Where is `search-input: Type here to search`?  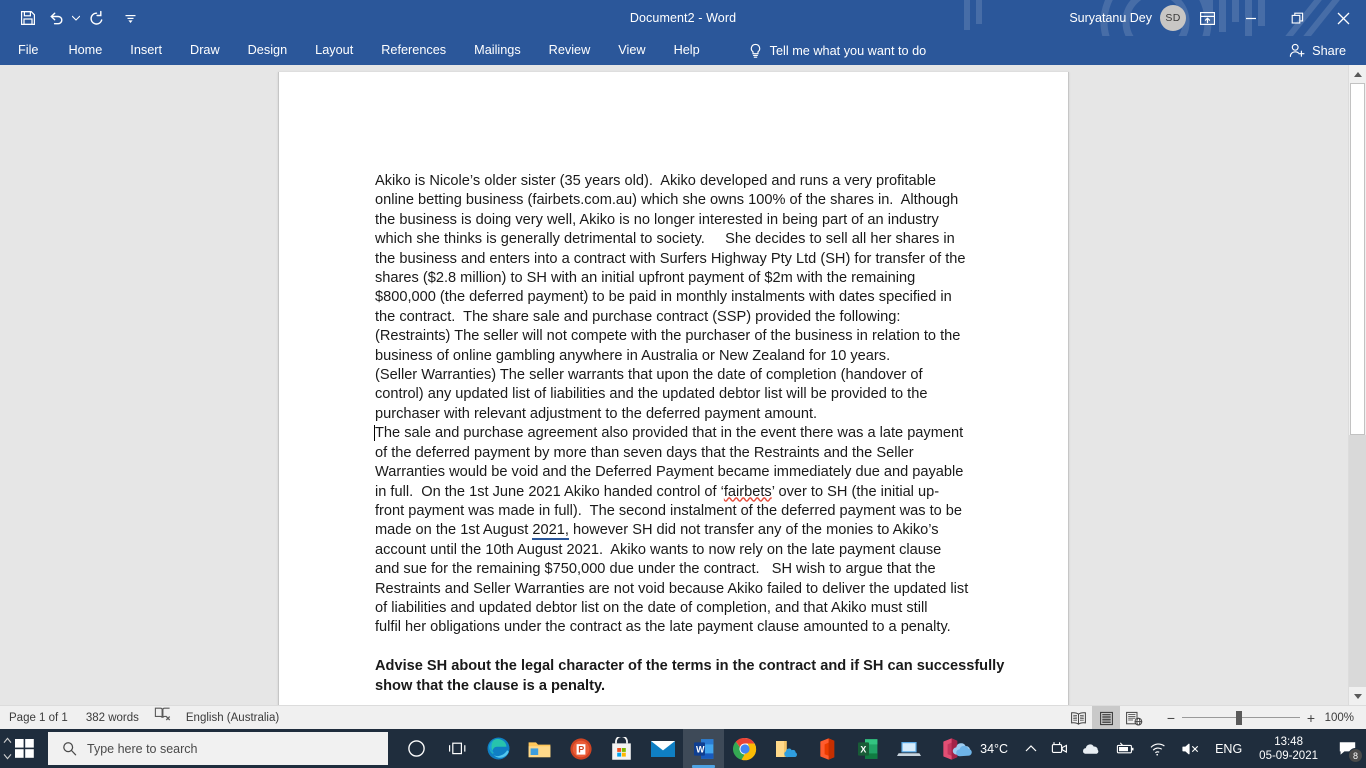 search-input: Type here to search is located at coordinates (218, 748).